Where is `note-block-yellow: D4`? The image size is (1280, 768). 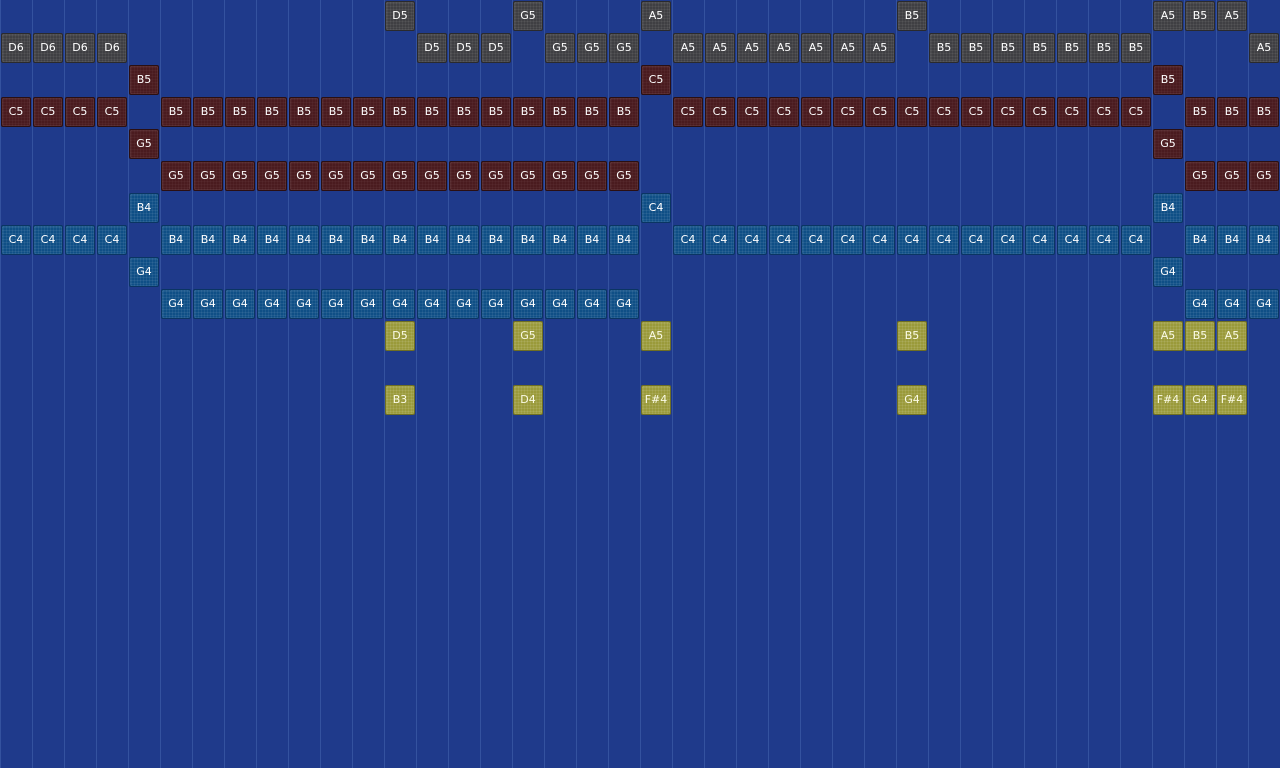
note-block-yellow: D4 is located at coordinates (528, 400).